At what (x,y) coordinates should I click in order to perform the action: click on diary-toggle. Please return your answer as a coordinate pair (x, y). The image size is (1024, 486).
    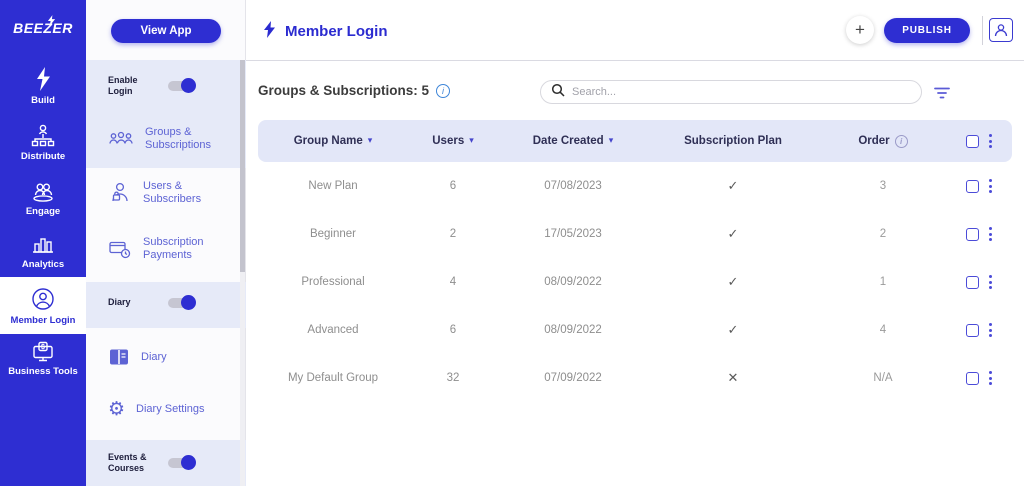
    Looking at the image, I should click on (182, 302).